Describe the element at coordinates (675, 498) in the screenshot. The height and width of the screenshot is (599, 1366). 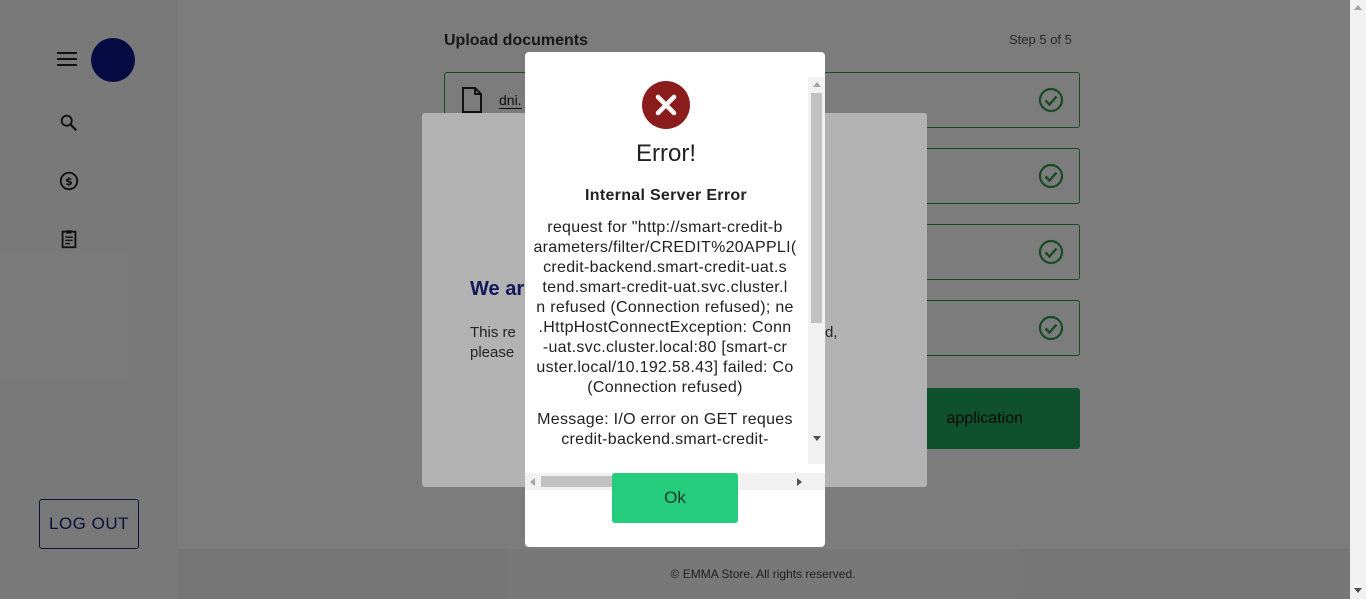
I see `ok-button: Ok` at that location.